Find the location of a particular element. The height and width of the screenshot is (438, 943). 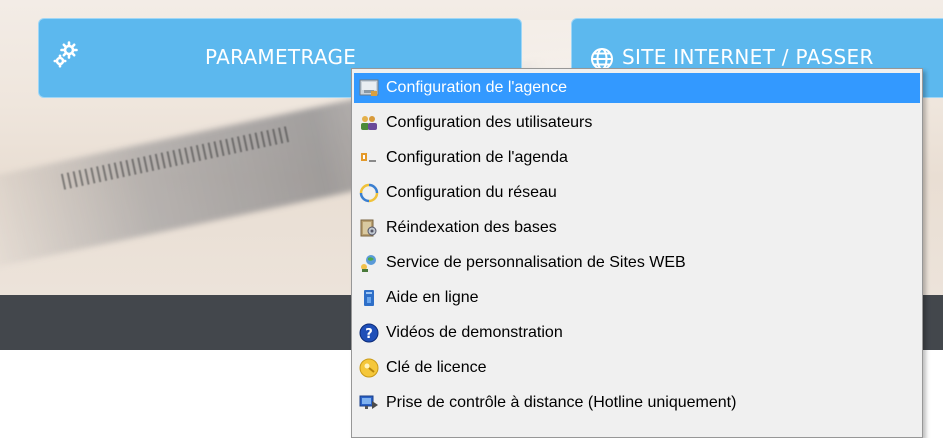

menu-item-reindexation-bases: Réindexation des bases is located at coordinates (637, 228).